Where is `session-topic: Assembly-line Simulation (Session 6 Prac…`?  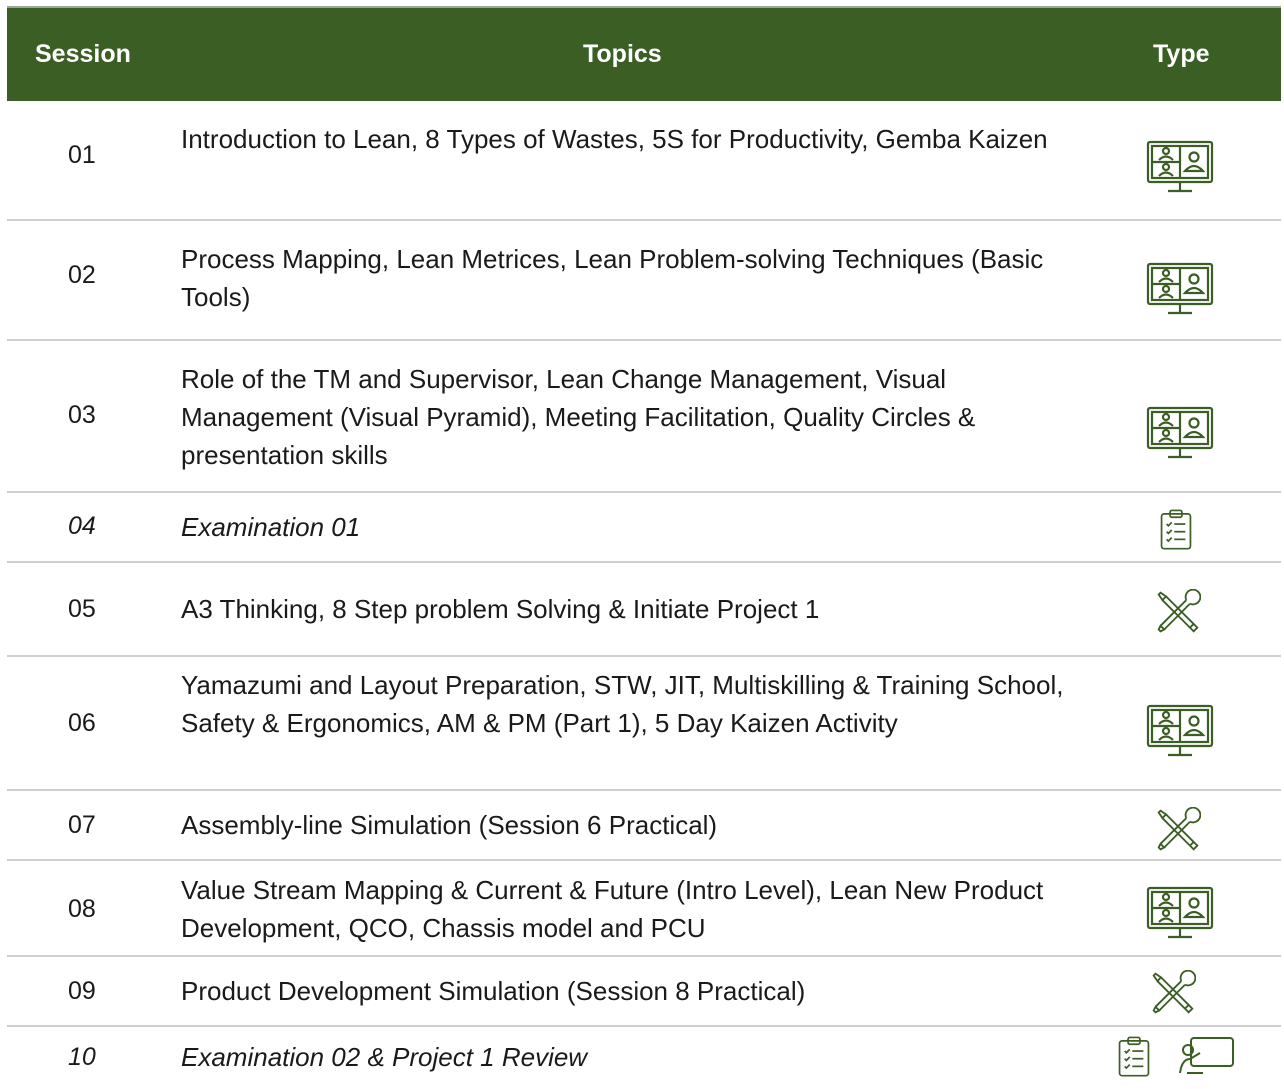 session-topic: Assembly-line Simulation (Session 6 Prac… is located at coordinates (449, 825).